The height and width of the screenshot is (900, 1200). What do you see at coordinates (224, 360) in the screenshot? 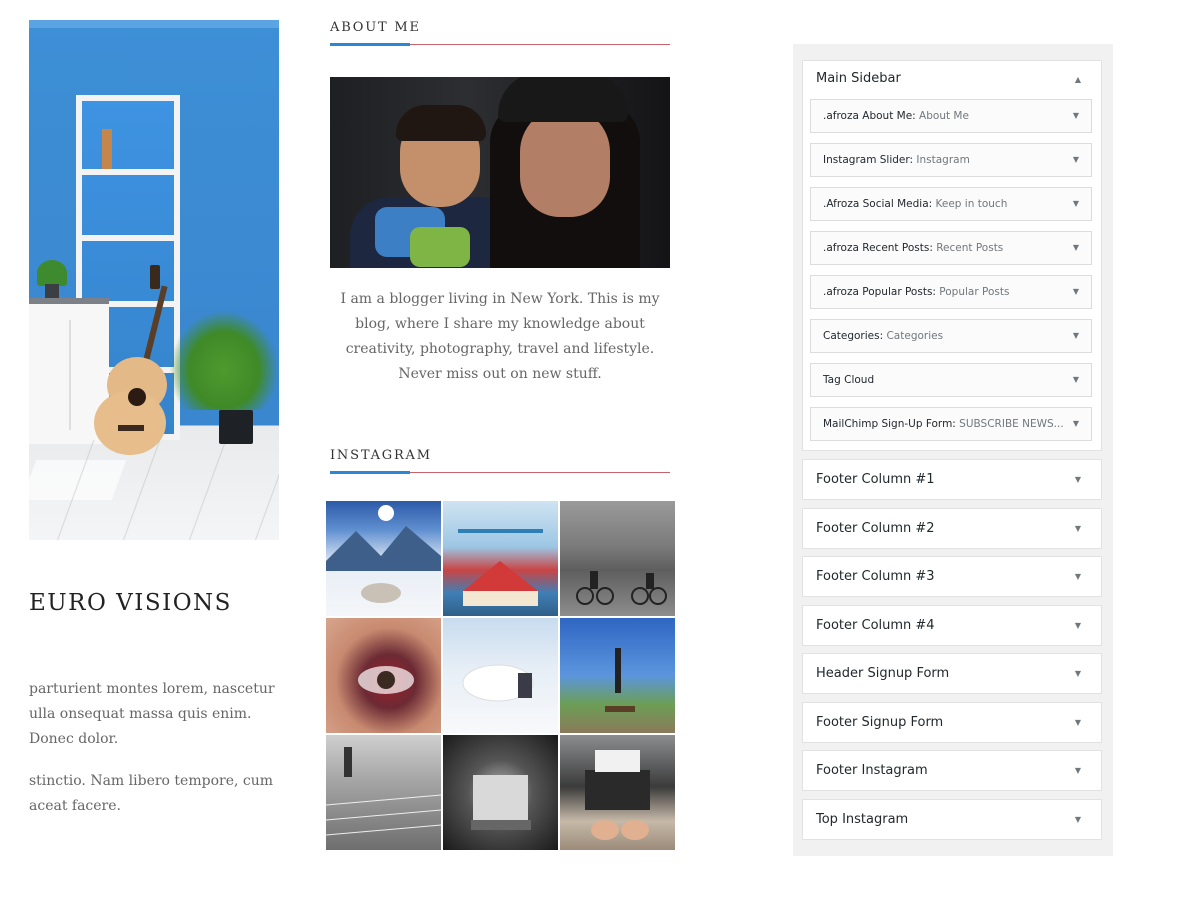
I see `plant-fronds` at bounding box center [224, 360].